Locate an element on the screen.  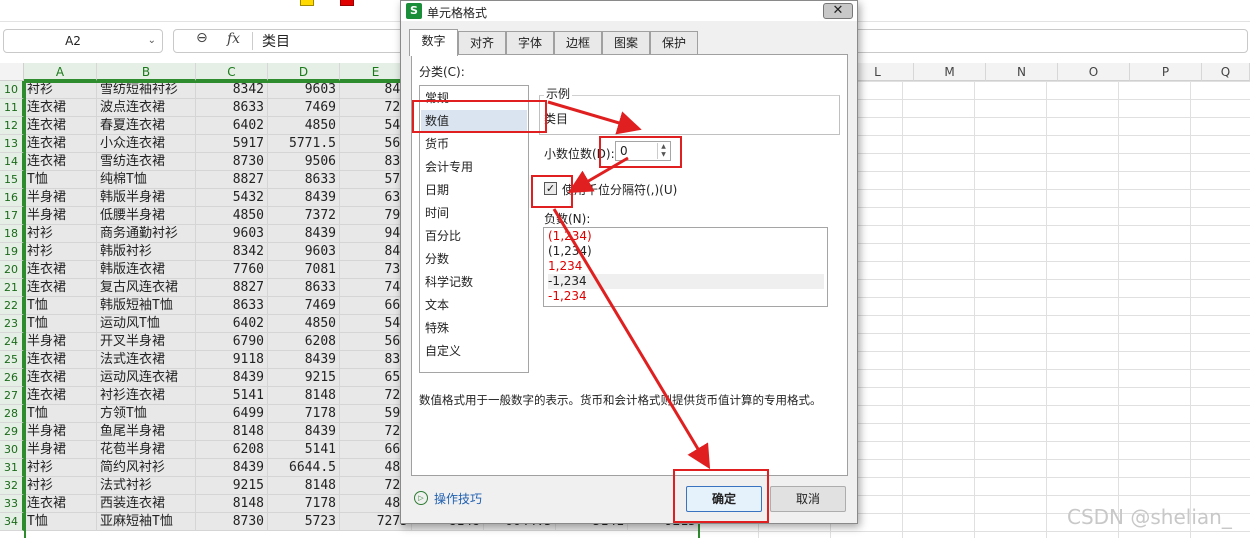
row-header: 13 is located at coordinates (12, 144).